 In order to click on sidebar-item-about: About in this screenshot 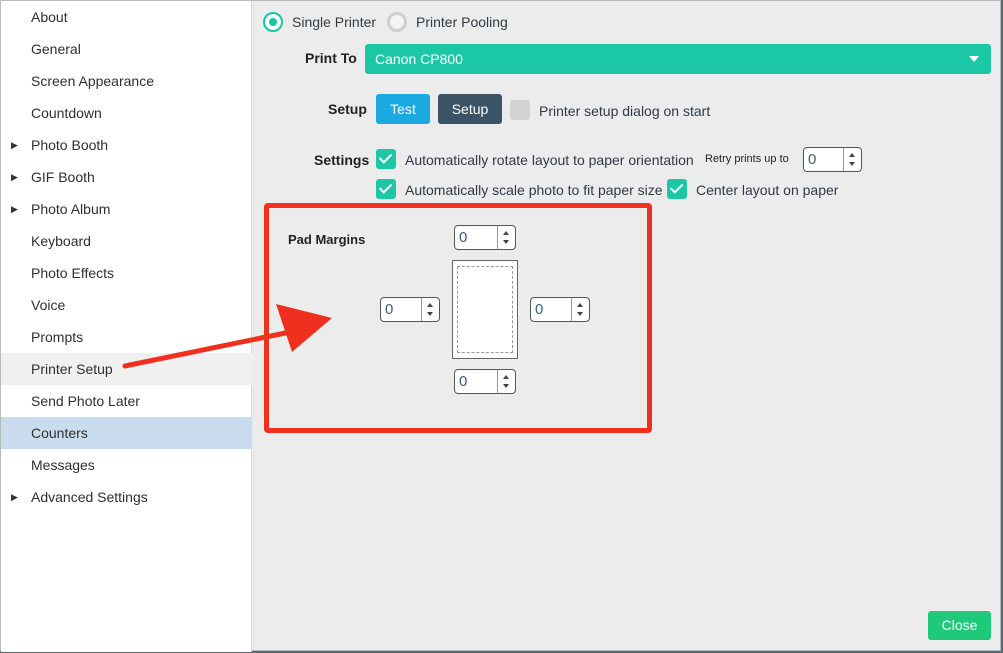, I will do `click(126, 17)`.